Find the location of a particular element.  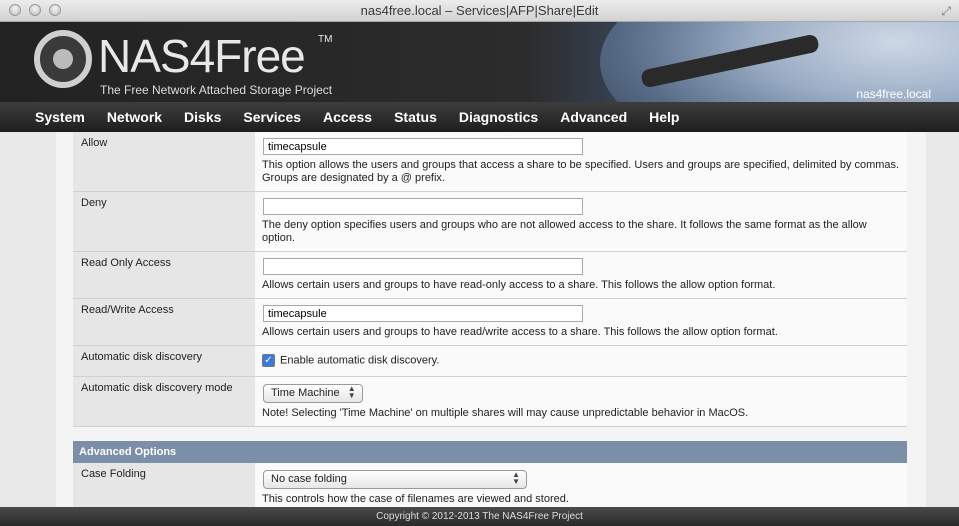

nav-services: Services is located at coordinates (272, 117).